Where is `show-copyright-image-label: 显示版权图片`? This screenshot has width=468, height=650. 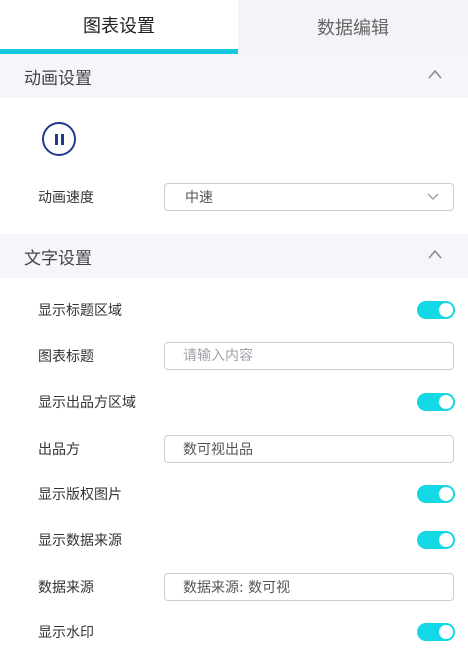
show-copyright-image-label: 显示版权图片 is located at coordinates (80, 495).